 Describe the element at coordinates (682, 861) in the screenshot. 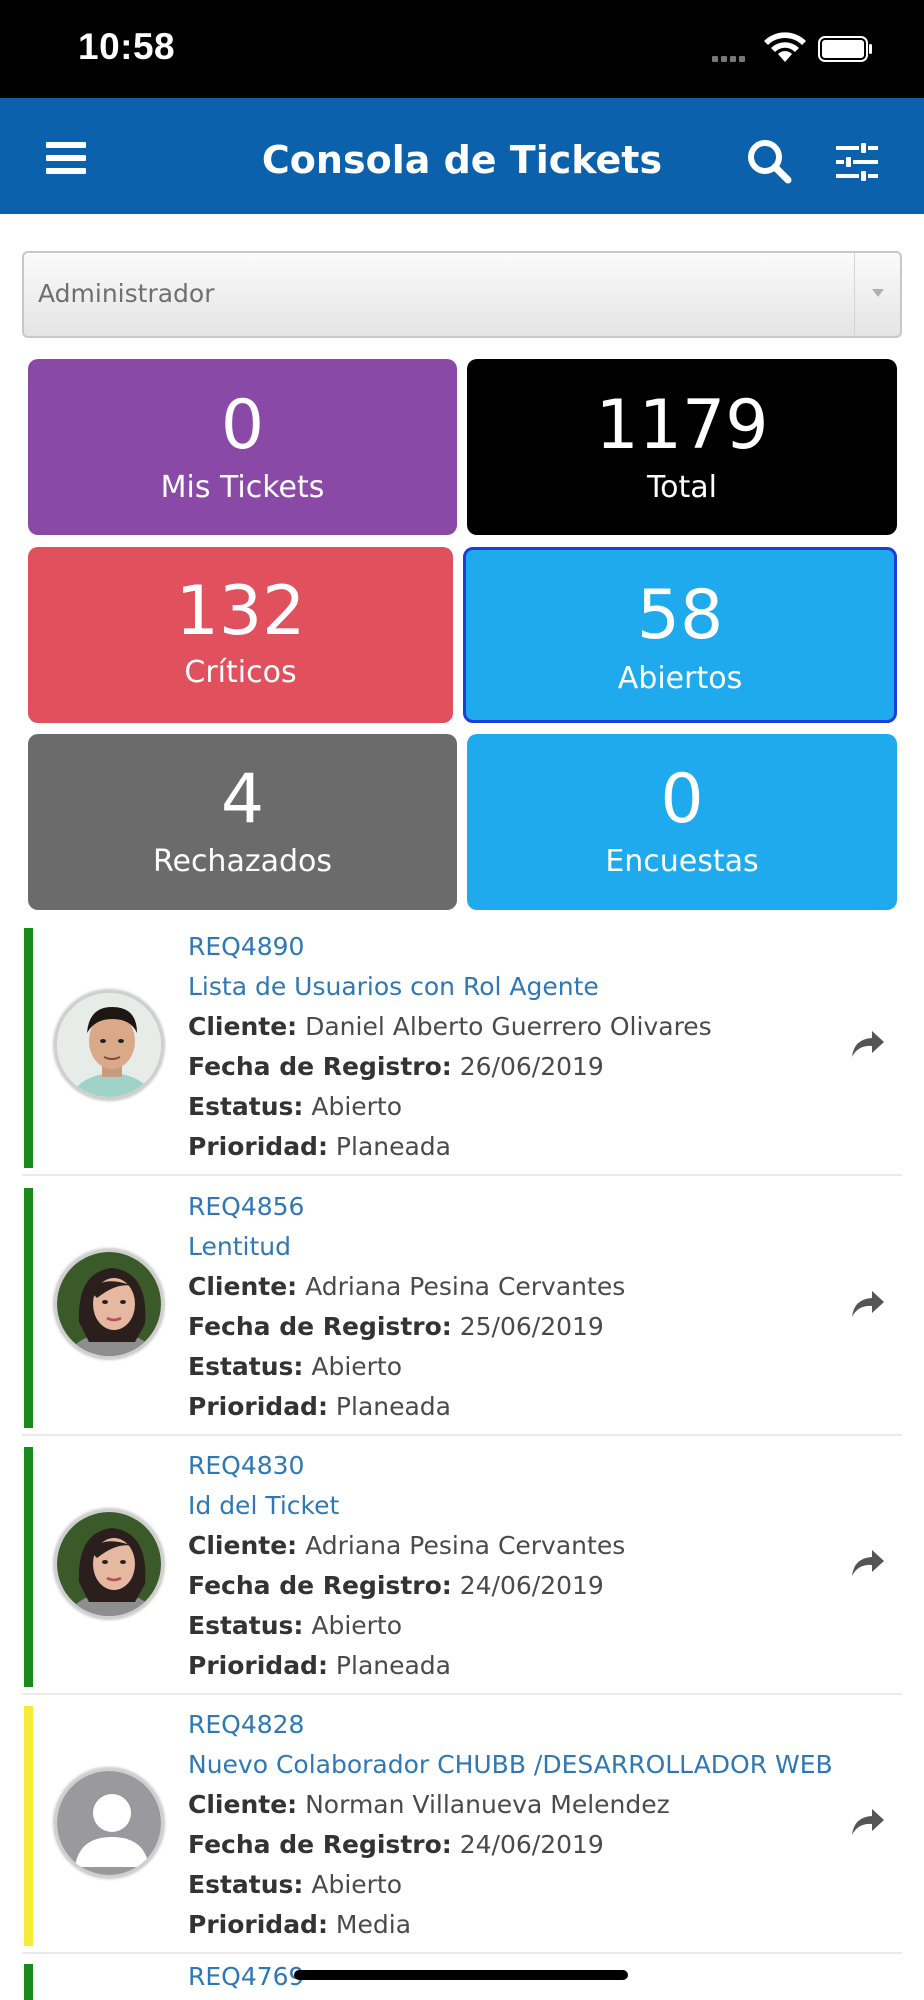

I see `tile-label: Encuestas` at that location.